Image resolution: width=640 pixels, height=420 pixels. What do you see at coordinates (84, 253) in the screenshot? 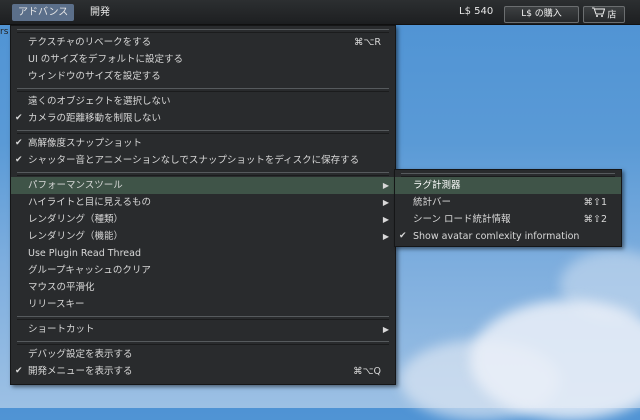
I see `menu-item-label: Use Plugin Read Thread` at bounding box center [84, 253].